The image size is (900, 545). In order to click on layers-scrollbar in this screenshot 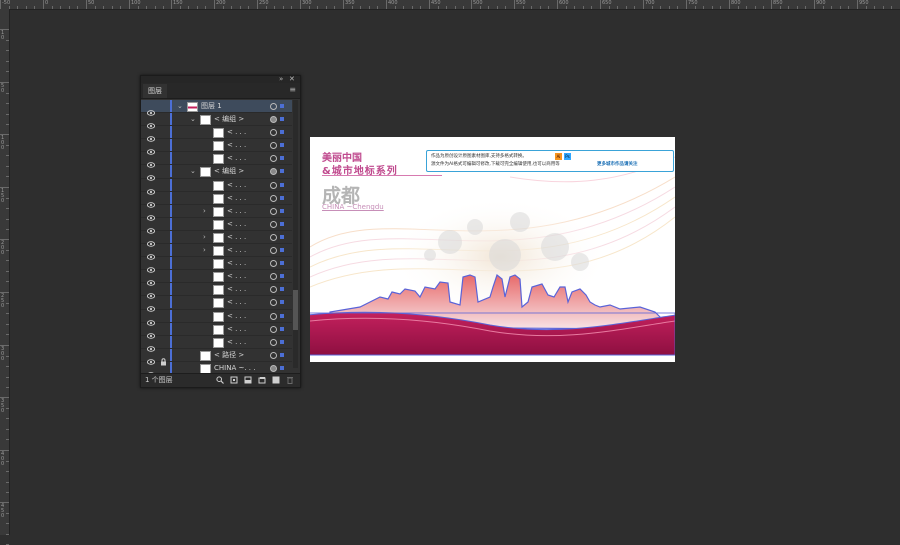, I will do `click(295, 234)`.